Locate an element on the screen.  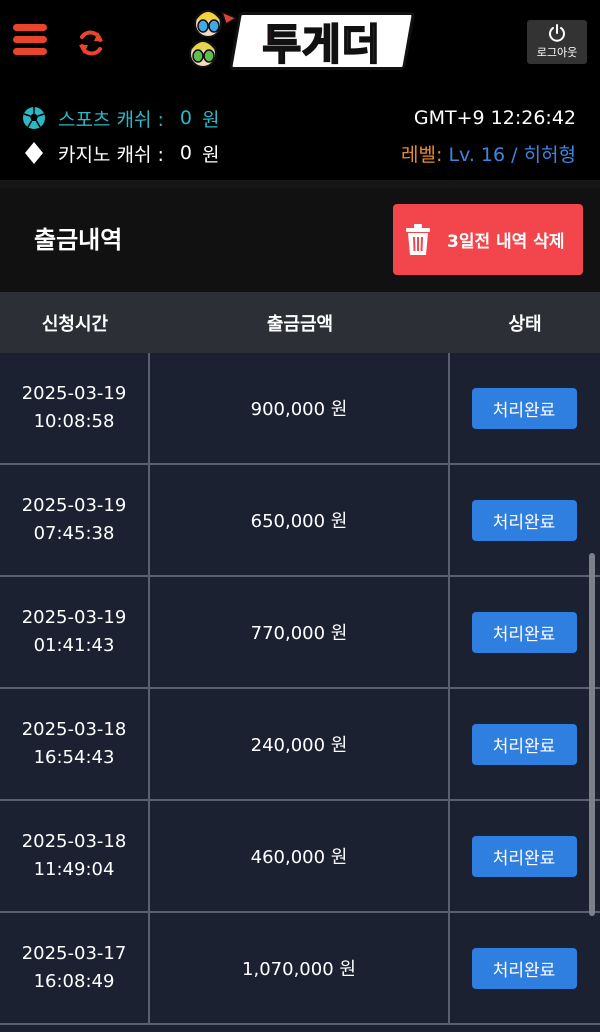
sports-cash: 스포츠 캐쉬 : 0 원 is located at coordinates (120, 118).